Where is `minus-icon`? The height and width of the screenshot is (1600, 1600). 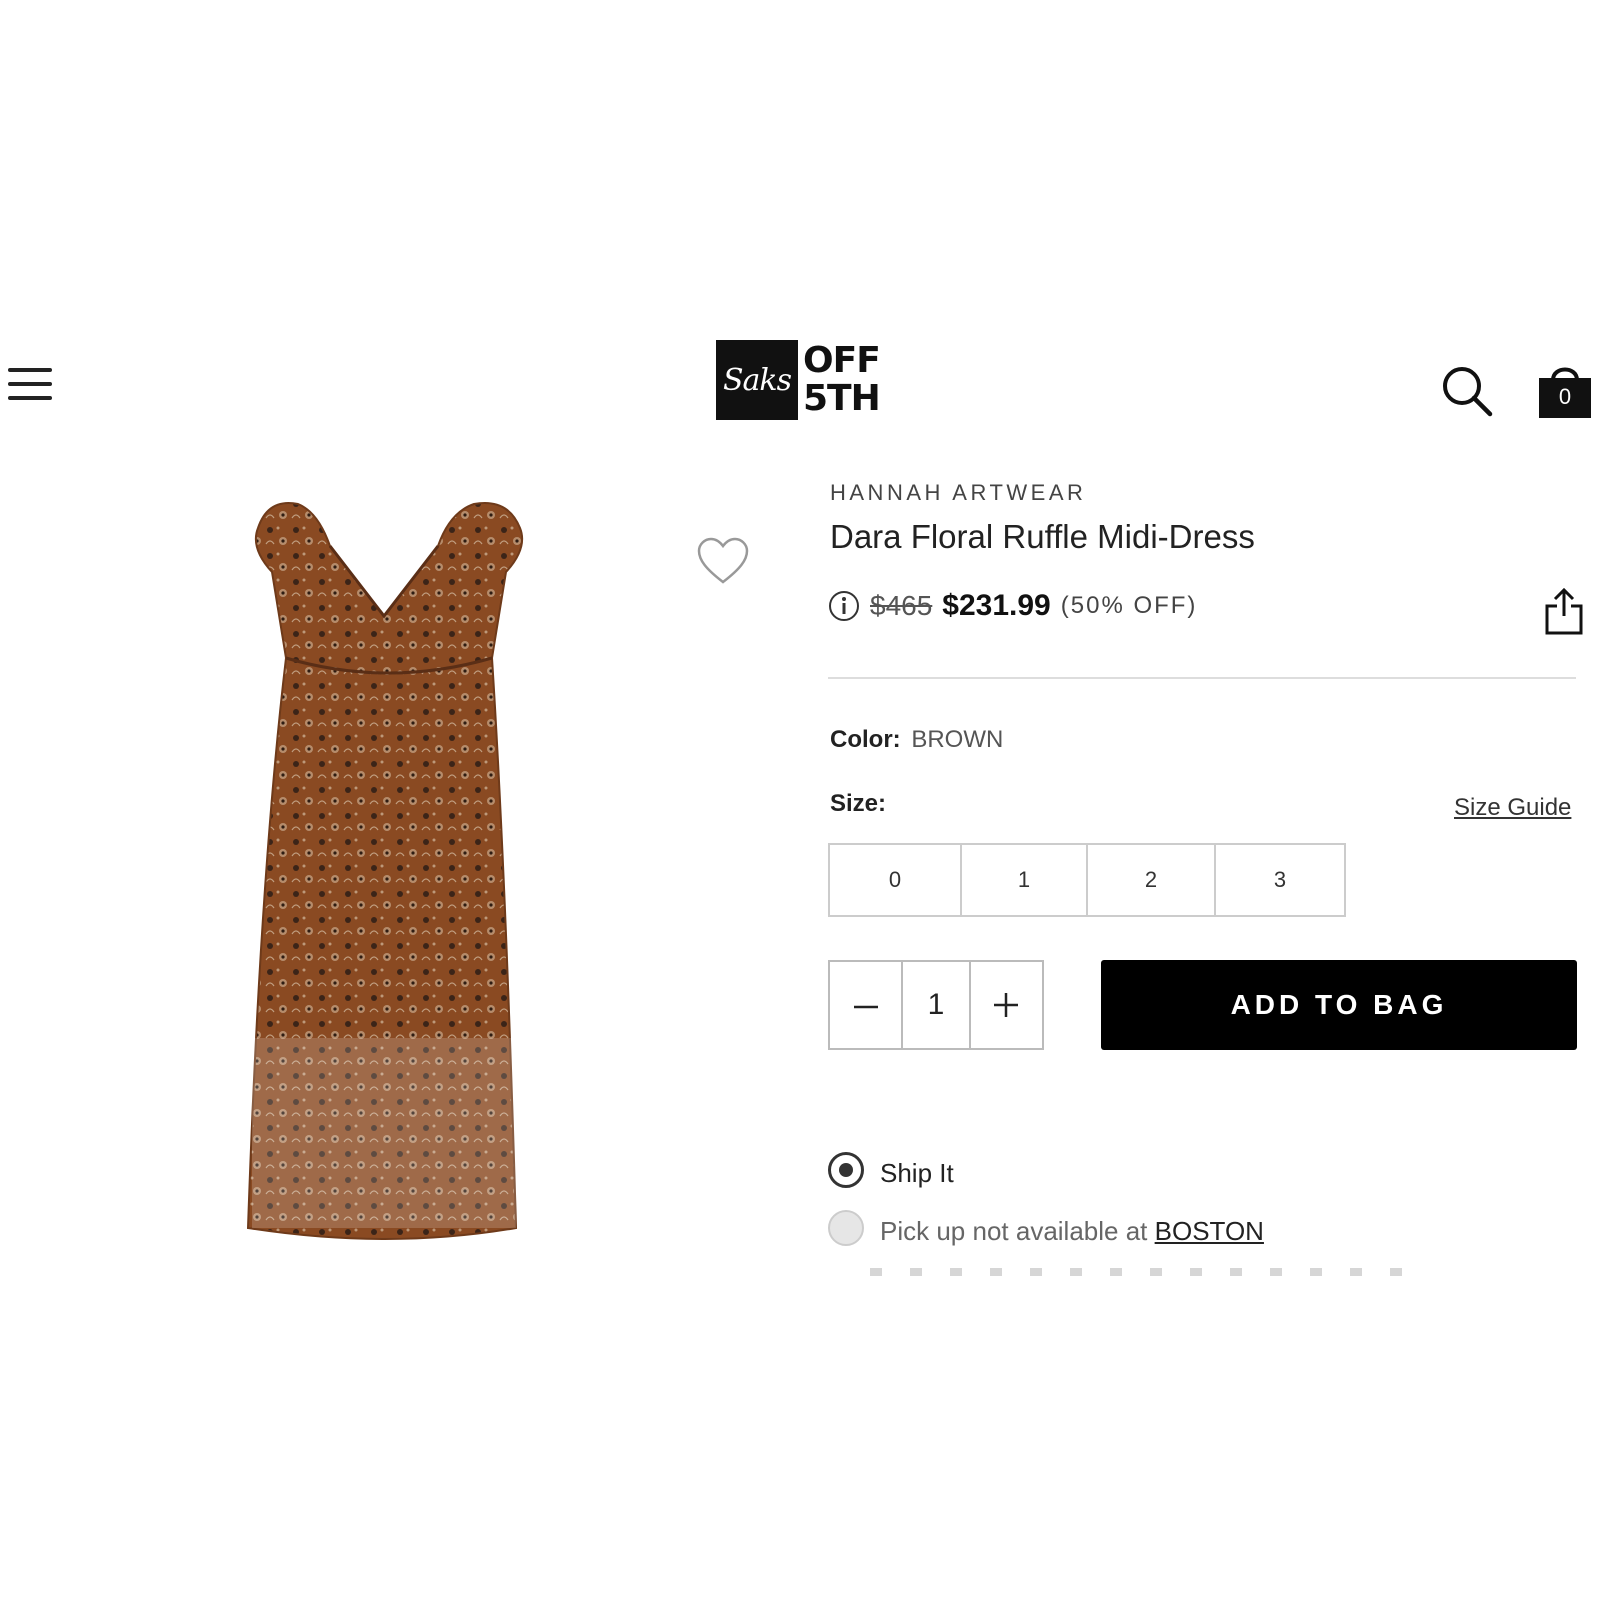
minus-icon is located at coordinates (865, 1007).